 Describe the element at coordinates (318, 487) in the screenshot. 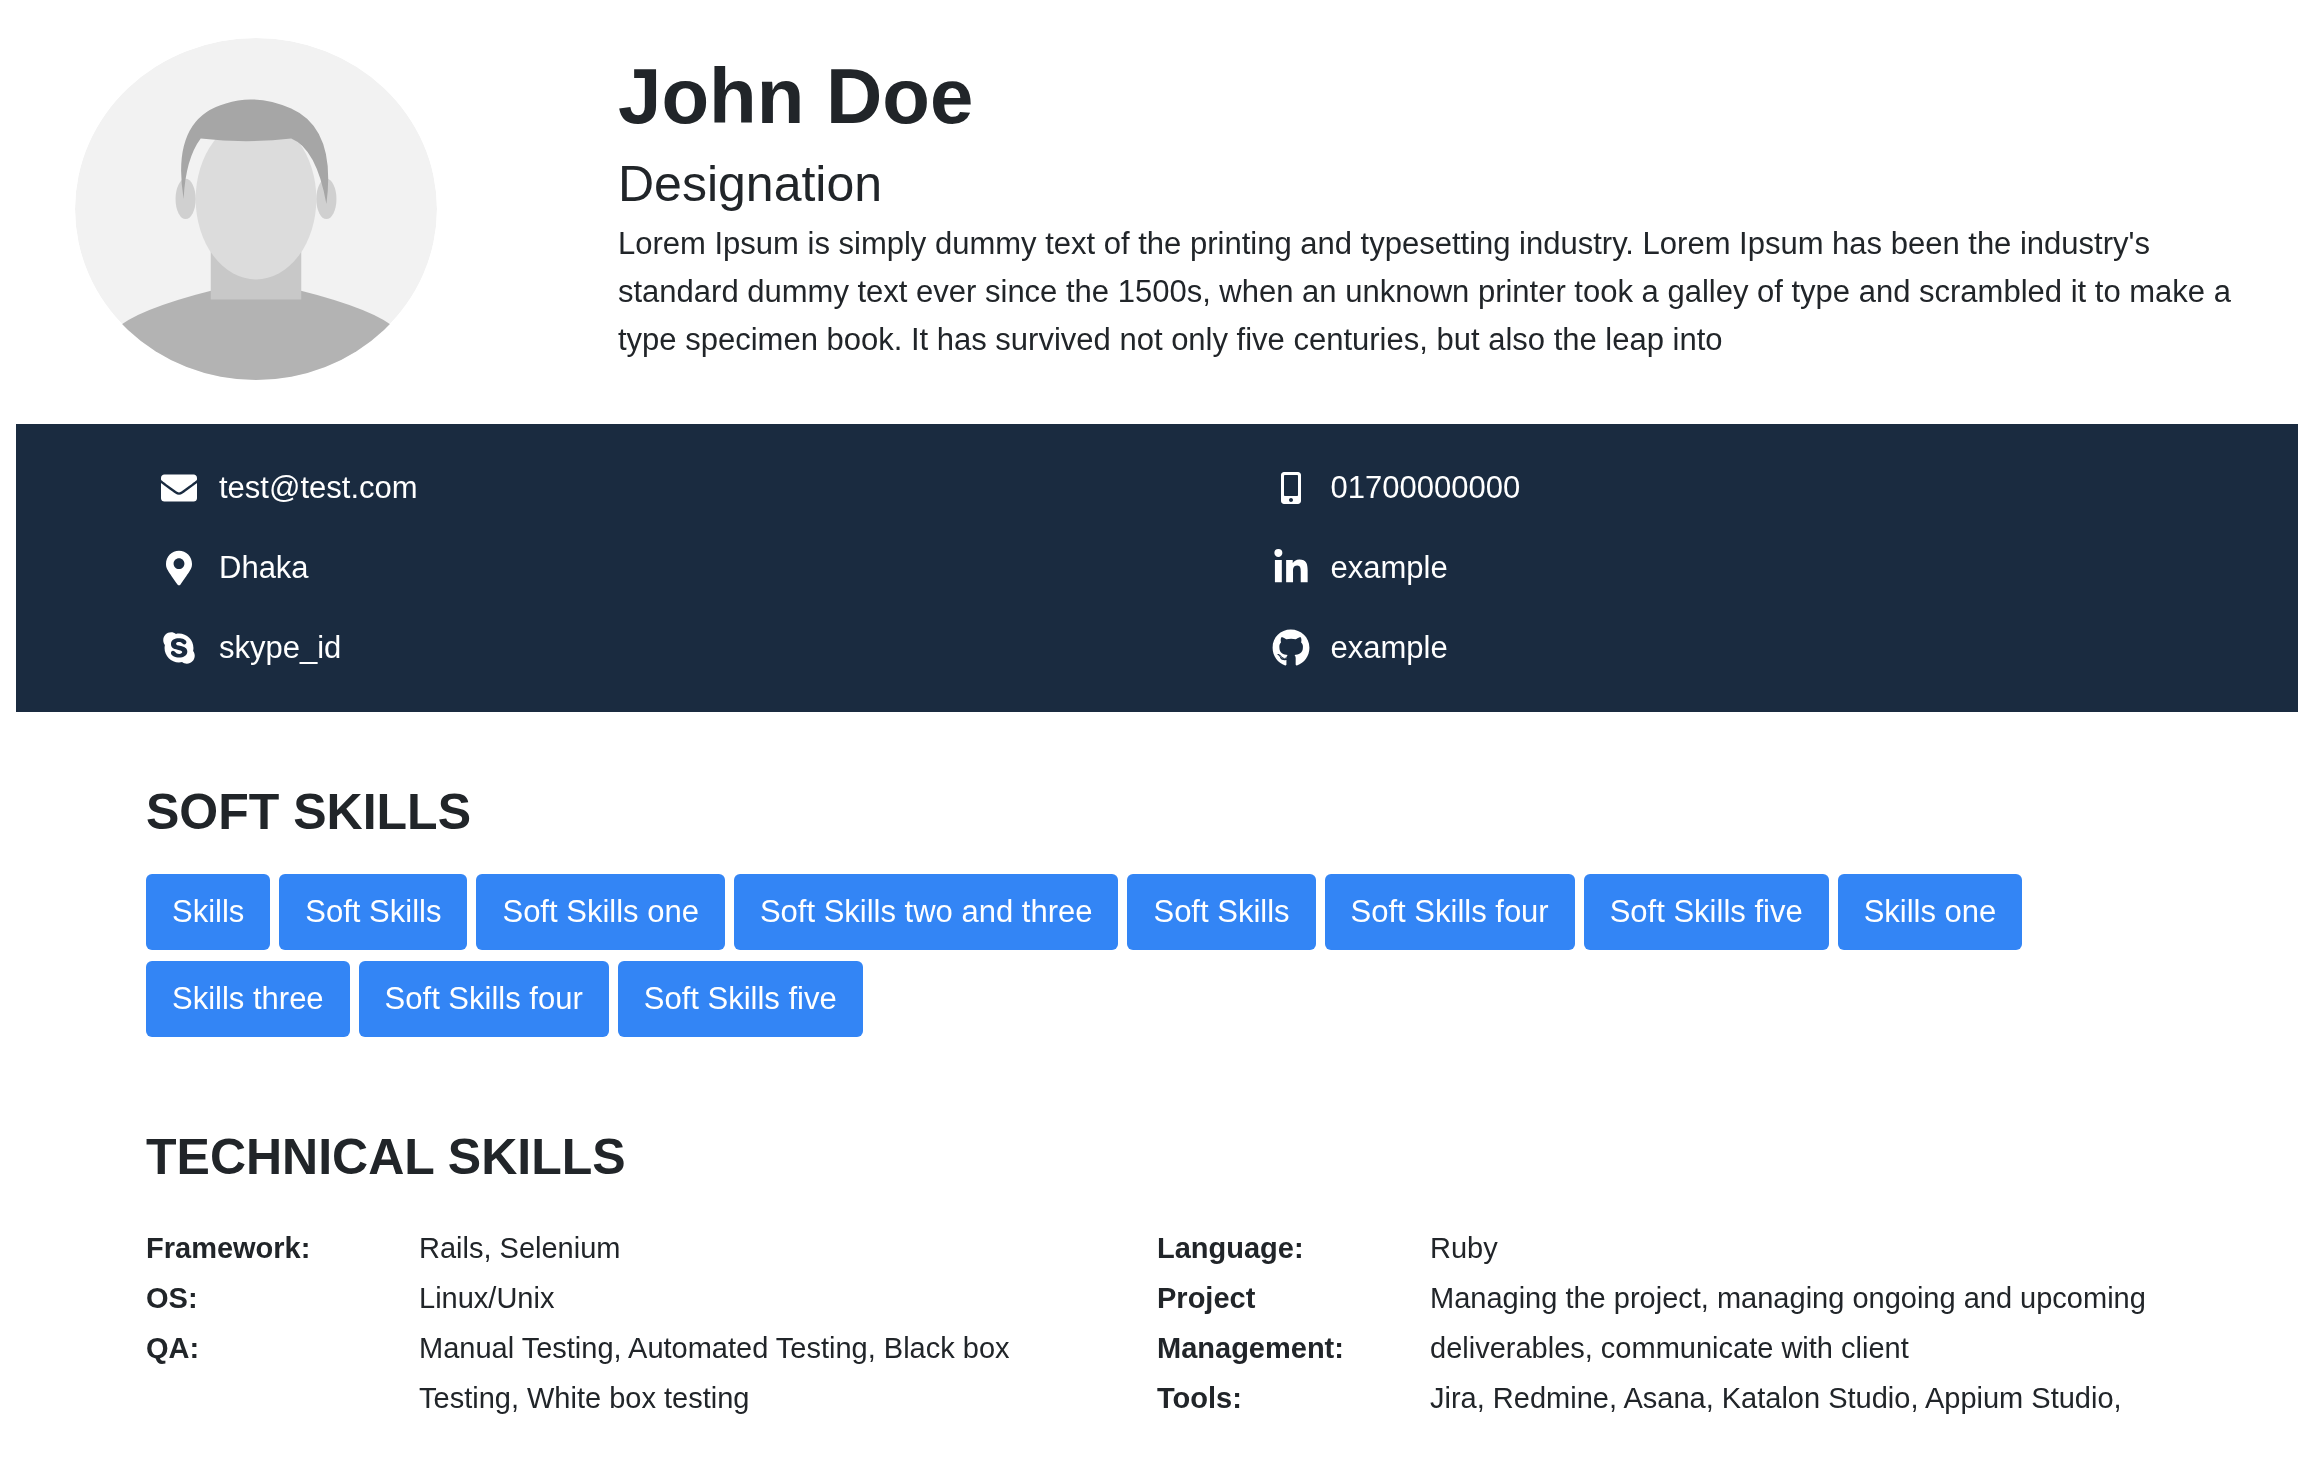

I see `contact-text: test@test.com` at that location.